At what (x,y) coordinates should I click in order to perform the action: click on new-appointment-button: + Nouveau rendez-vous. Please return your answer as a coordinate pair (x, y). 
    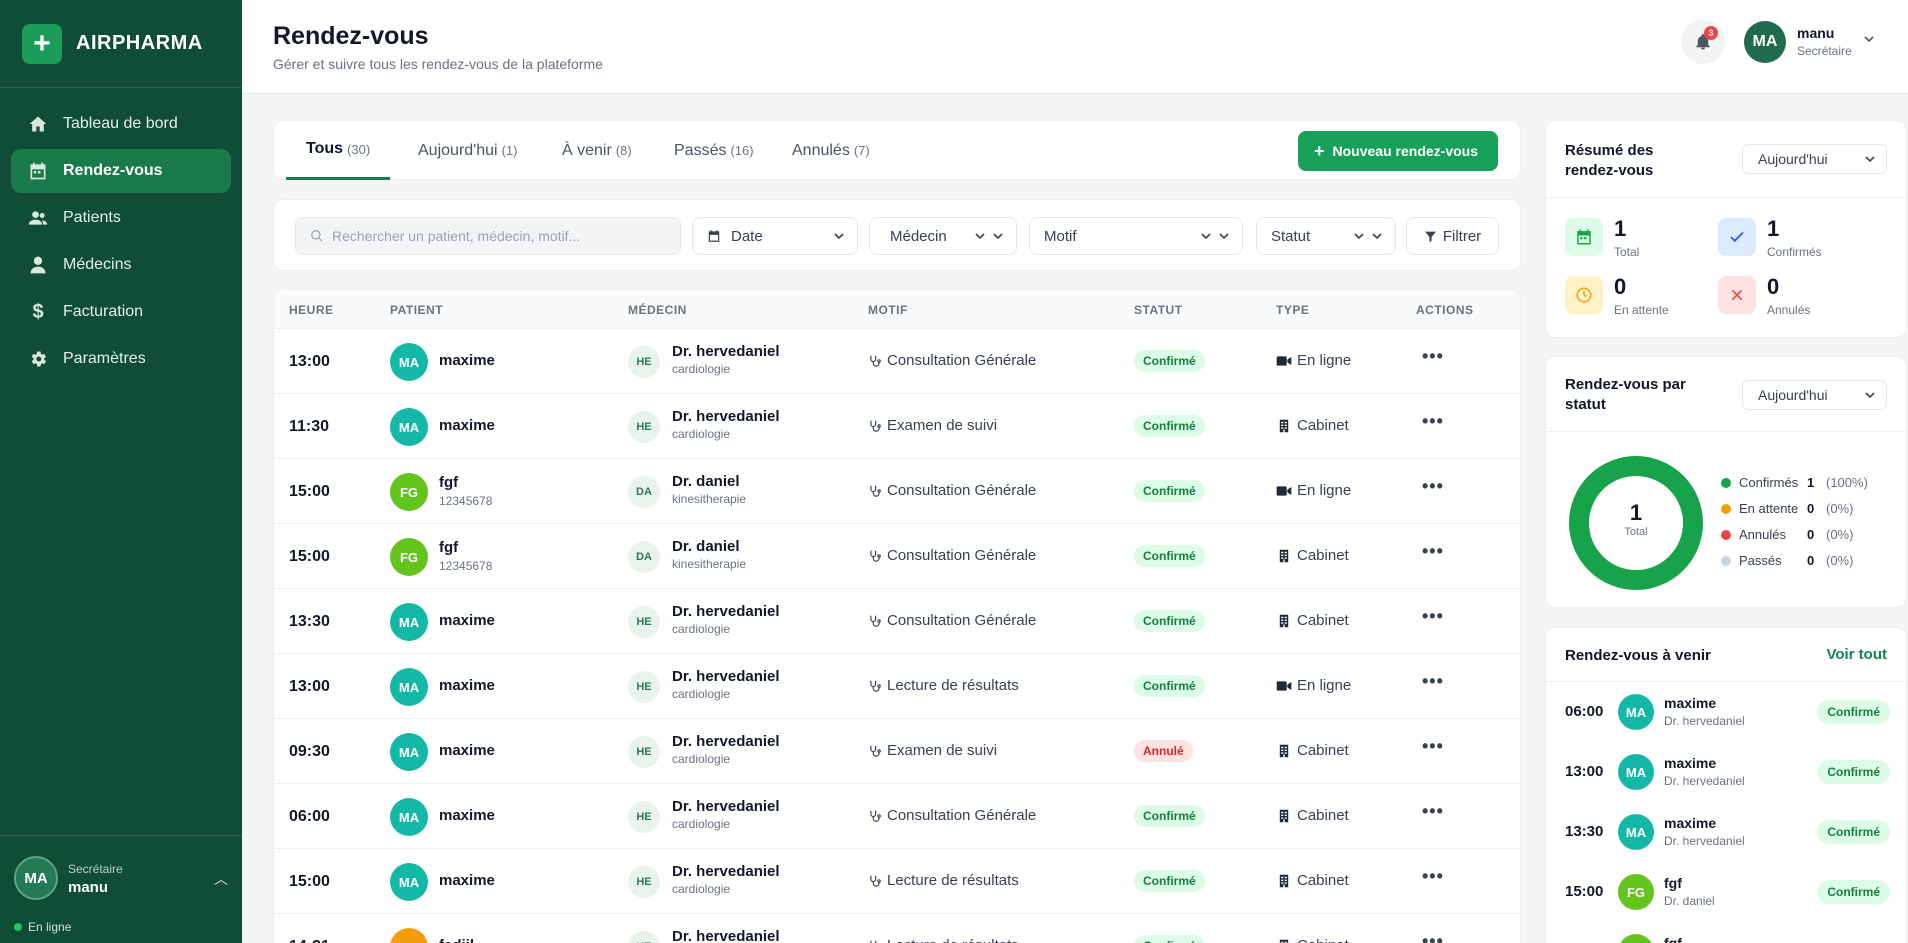
    Looking at the image, I should click on (1398, 151).